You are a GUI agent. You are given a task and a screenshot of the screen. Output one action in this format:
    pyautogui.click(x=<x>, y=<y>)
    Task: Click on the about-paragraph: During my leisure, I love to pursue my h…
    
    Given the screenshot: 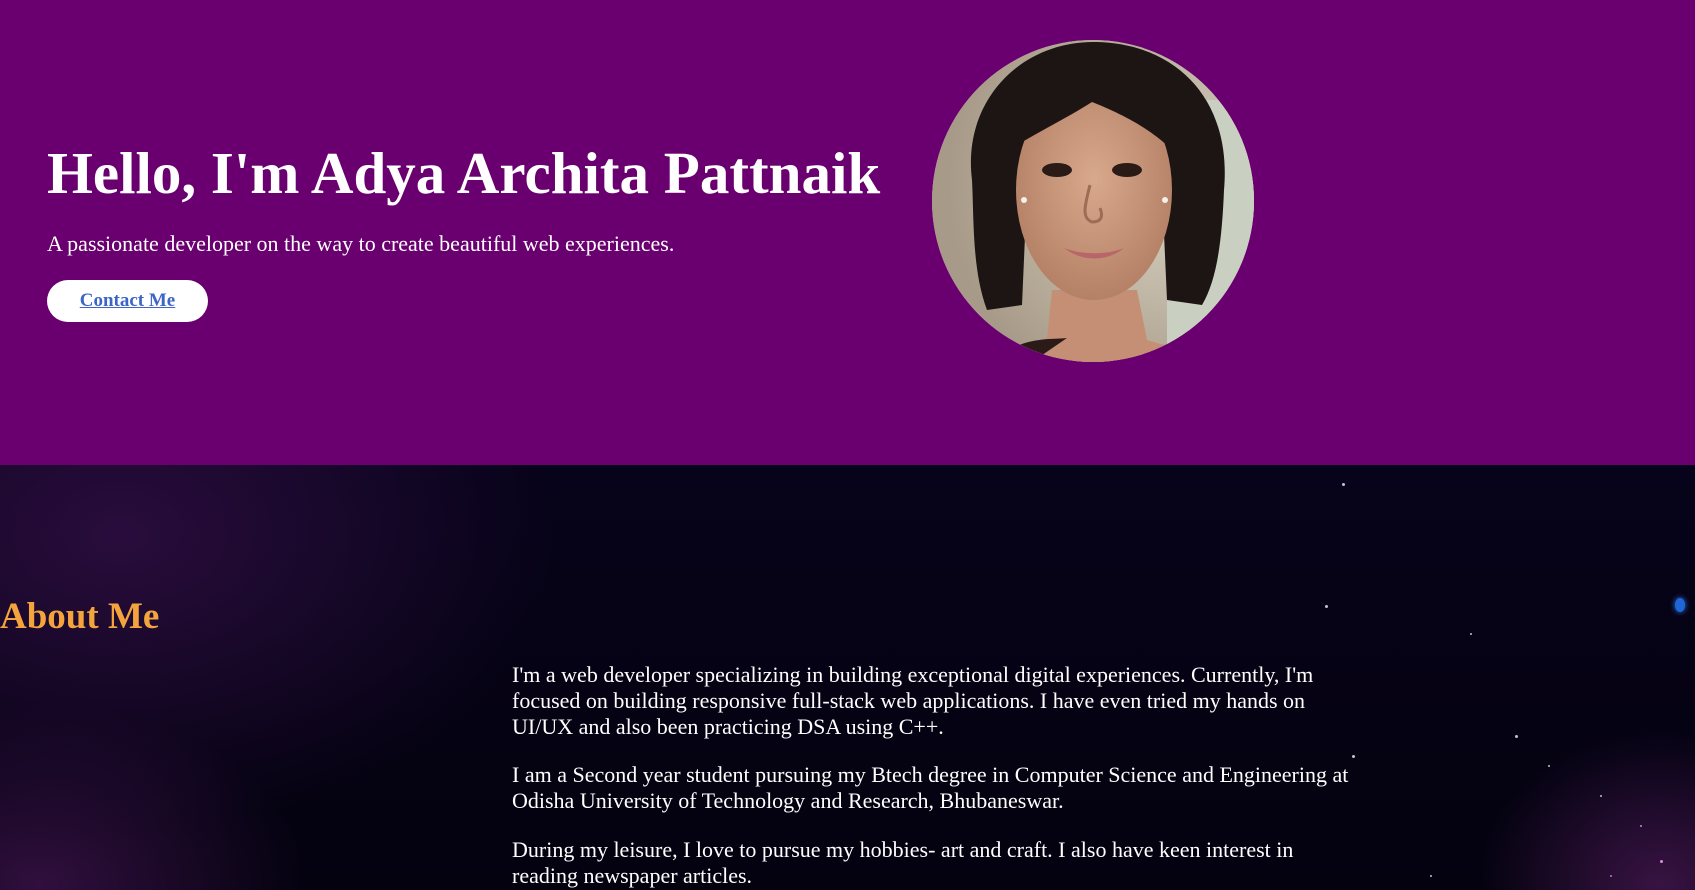 What is the action you would take?
    pyautogui.click(x=903, y=862)
    